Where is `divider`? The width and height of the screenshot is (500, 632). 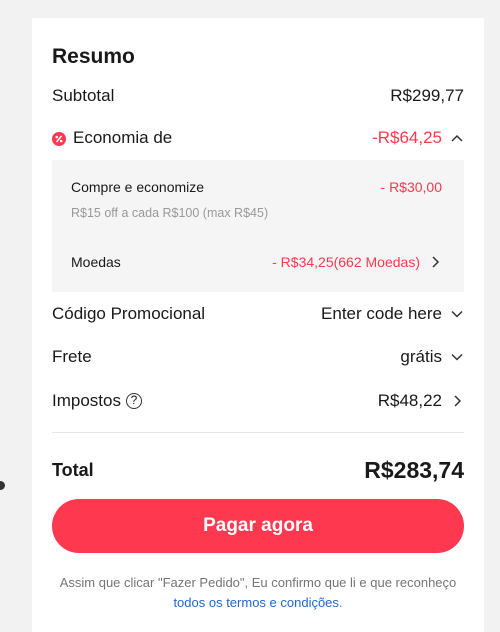
divider is located at coordinates (258, 432).